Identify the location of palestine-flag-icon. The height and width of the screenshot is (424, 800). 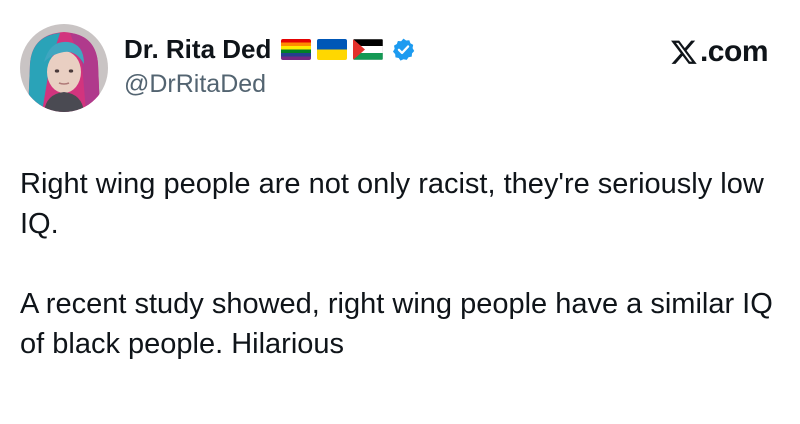
(368, 49).